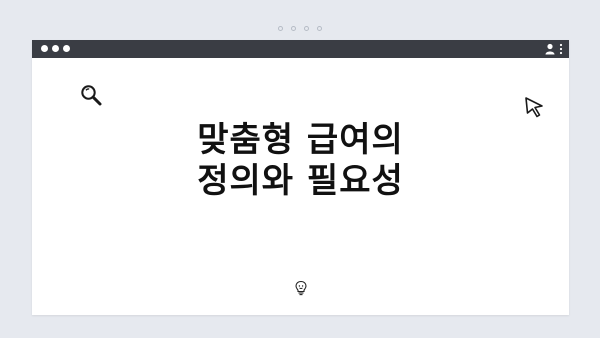 This screenshot has height=338, width=600. I want to click on lightbulb-icon, so click(301, 288).